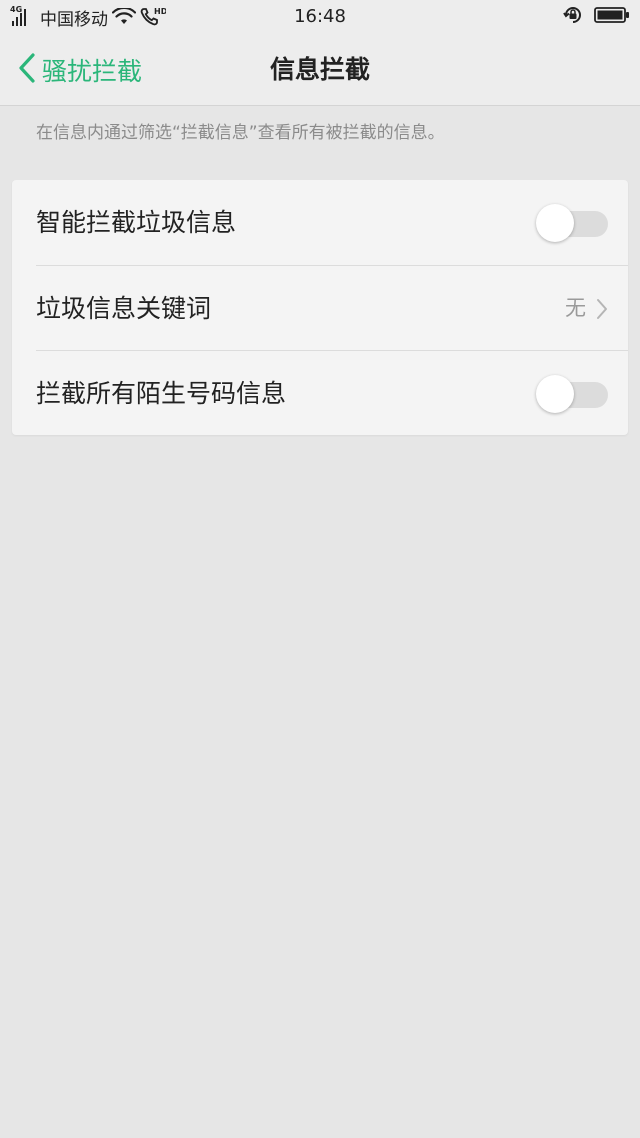 This screenshot has width=640, height=1138. I want to click on setting-label: 智能拦截垃圾信息, so click(136, 222).